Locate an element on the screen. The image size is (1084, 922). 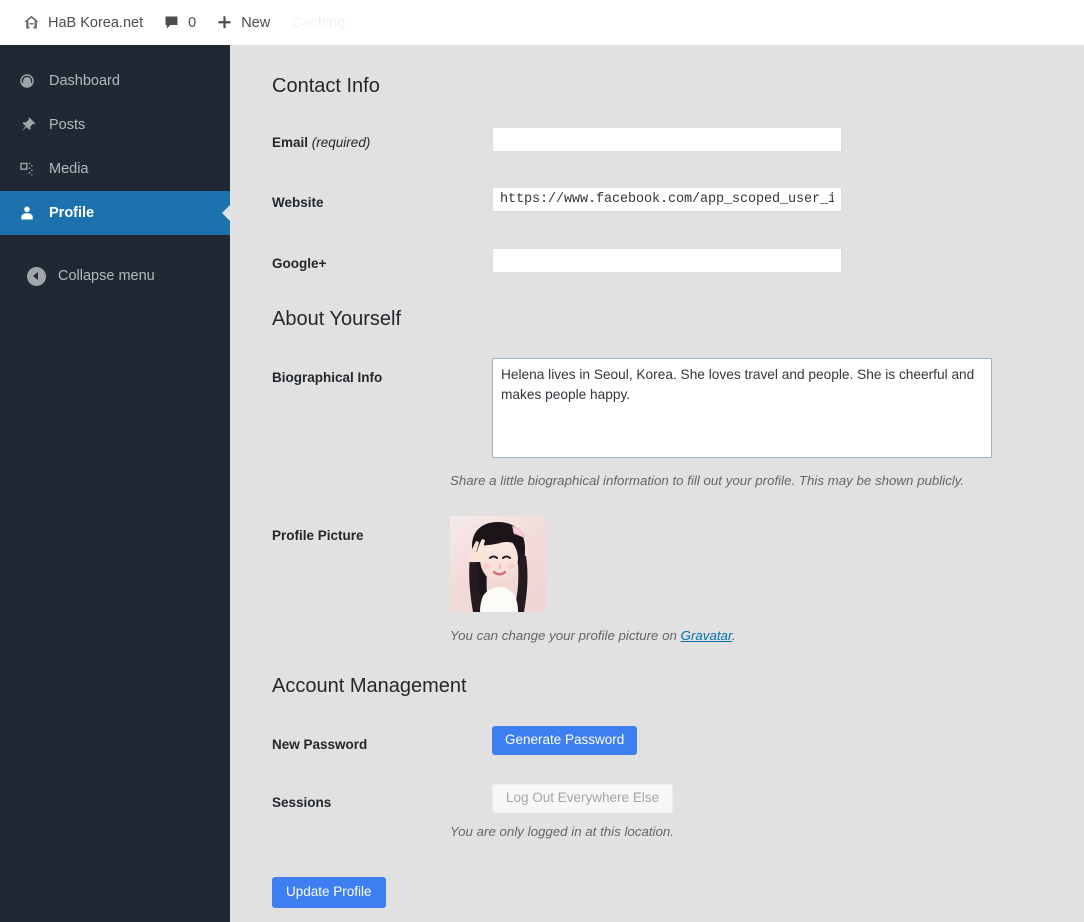
field-row-email: Email (required) is located at coordinates (677, 146).